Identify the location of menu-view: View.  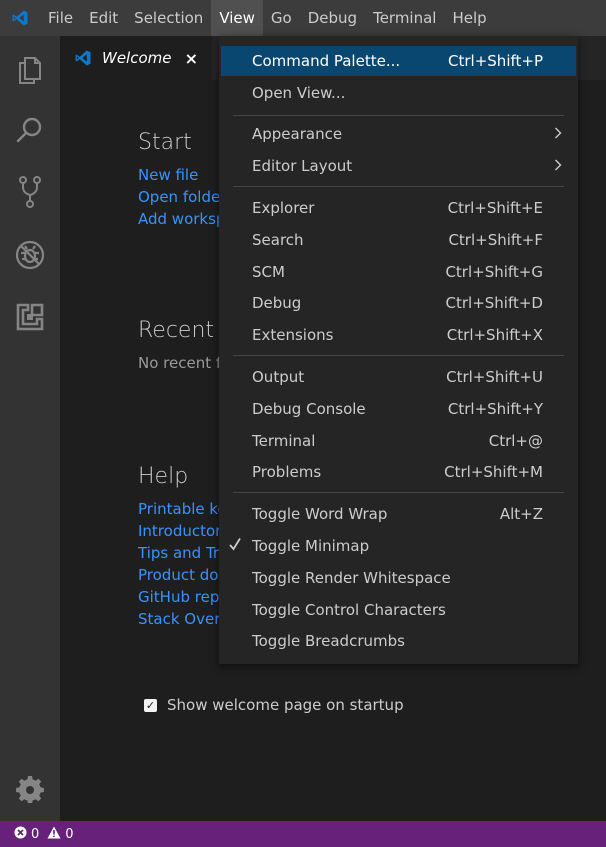
(237, 18).